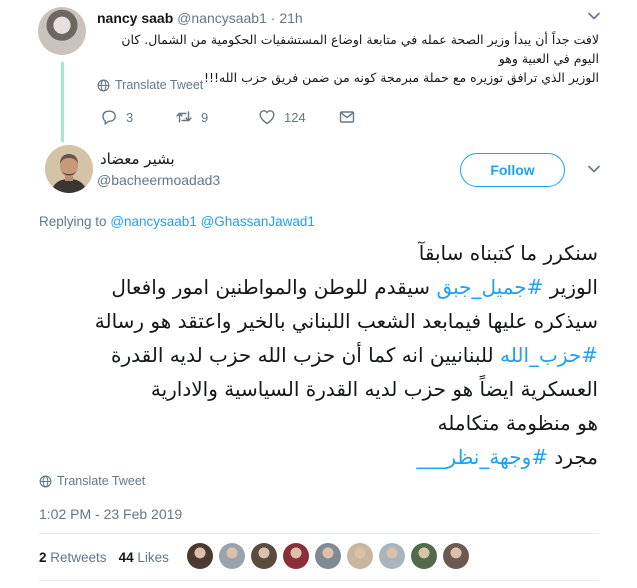 The width and height of the screenshot is (637, 588). Describe the element at coordinates (135, 18) in the screenshot. I see `author-name: nancy saab` at that location.